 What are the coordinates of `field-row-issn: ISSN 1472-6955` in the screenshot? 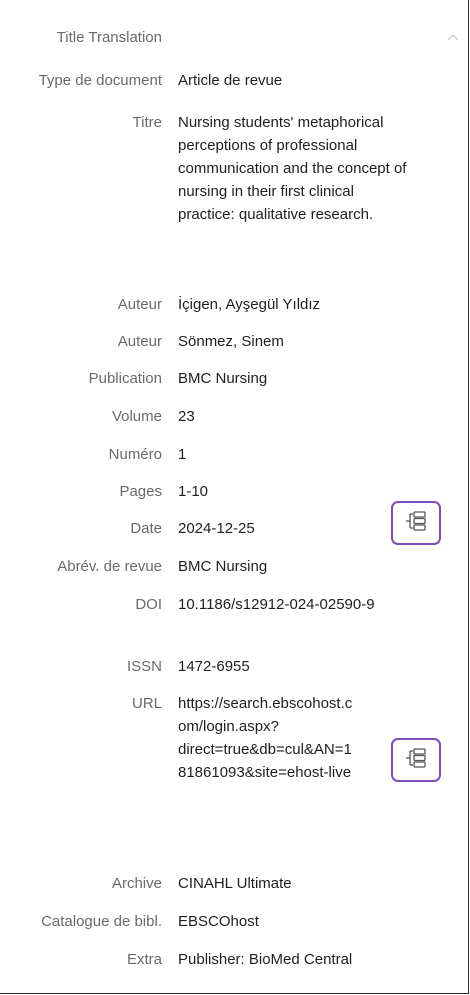 It's located at (220, 673).